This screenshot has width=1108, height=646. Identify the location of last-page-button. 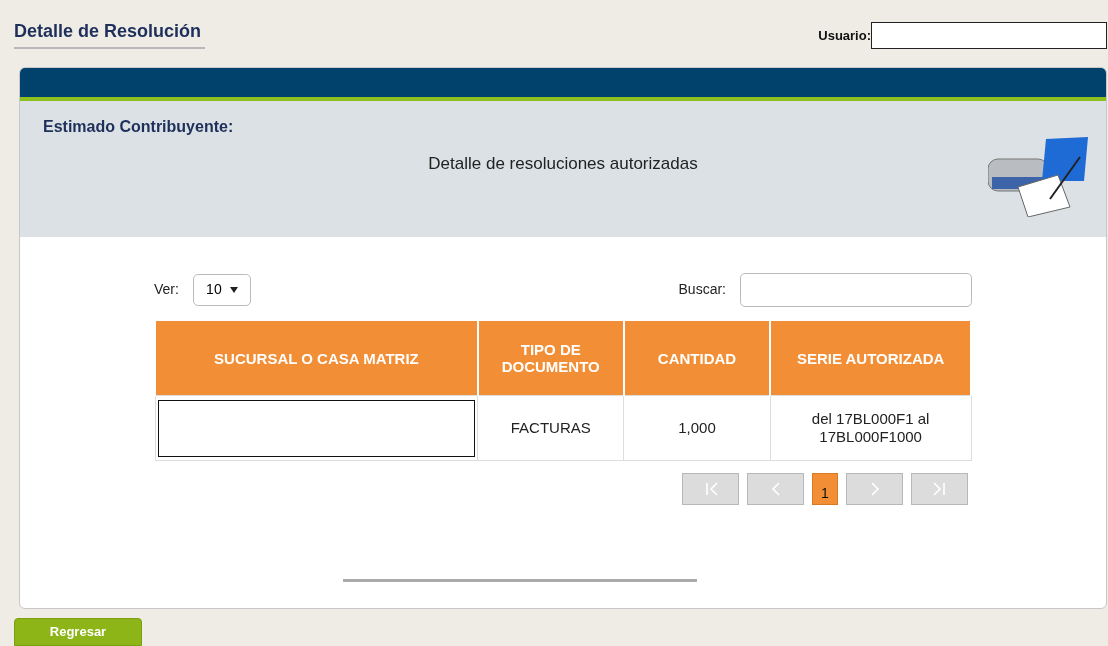
(939, 489).